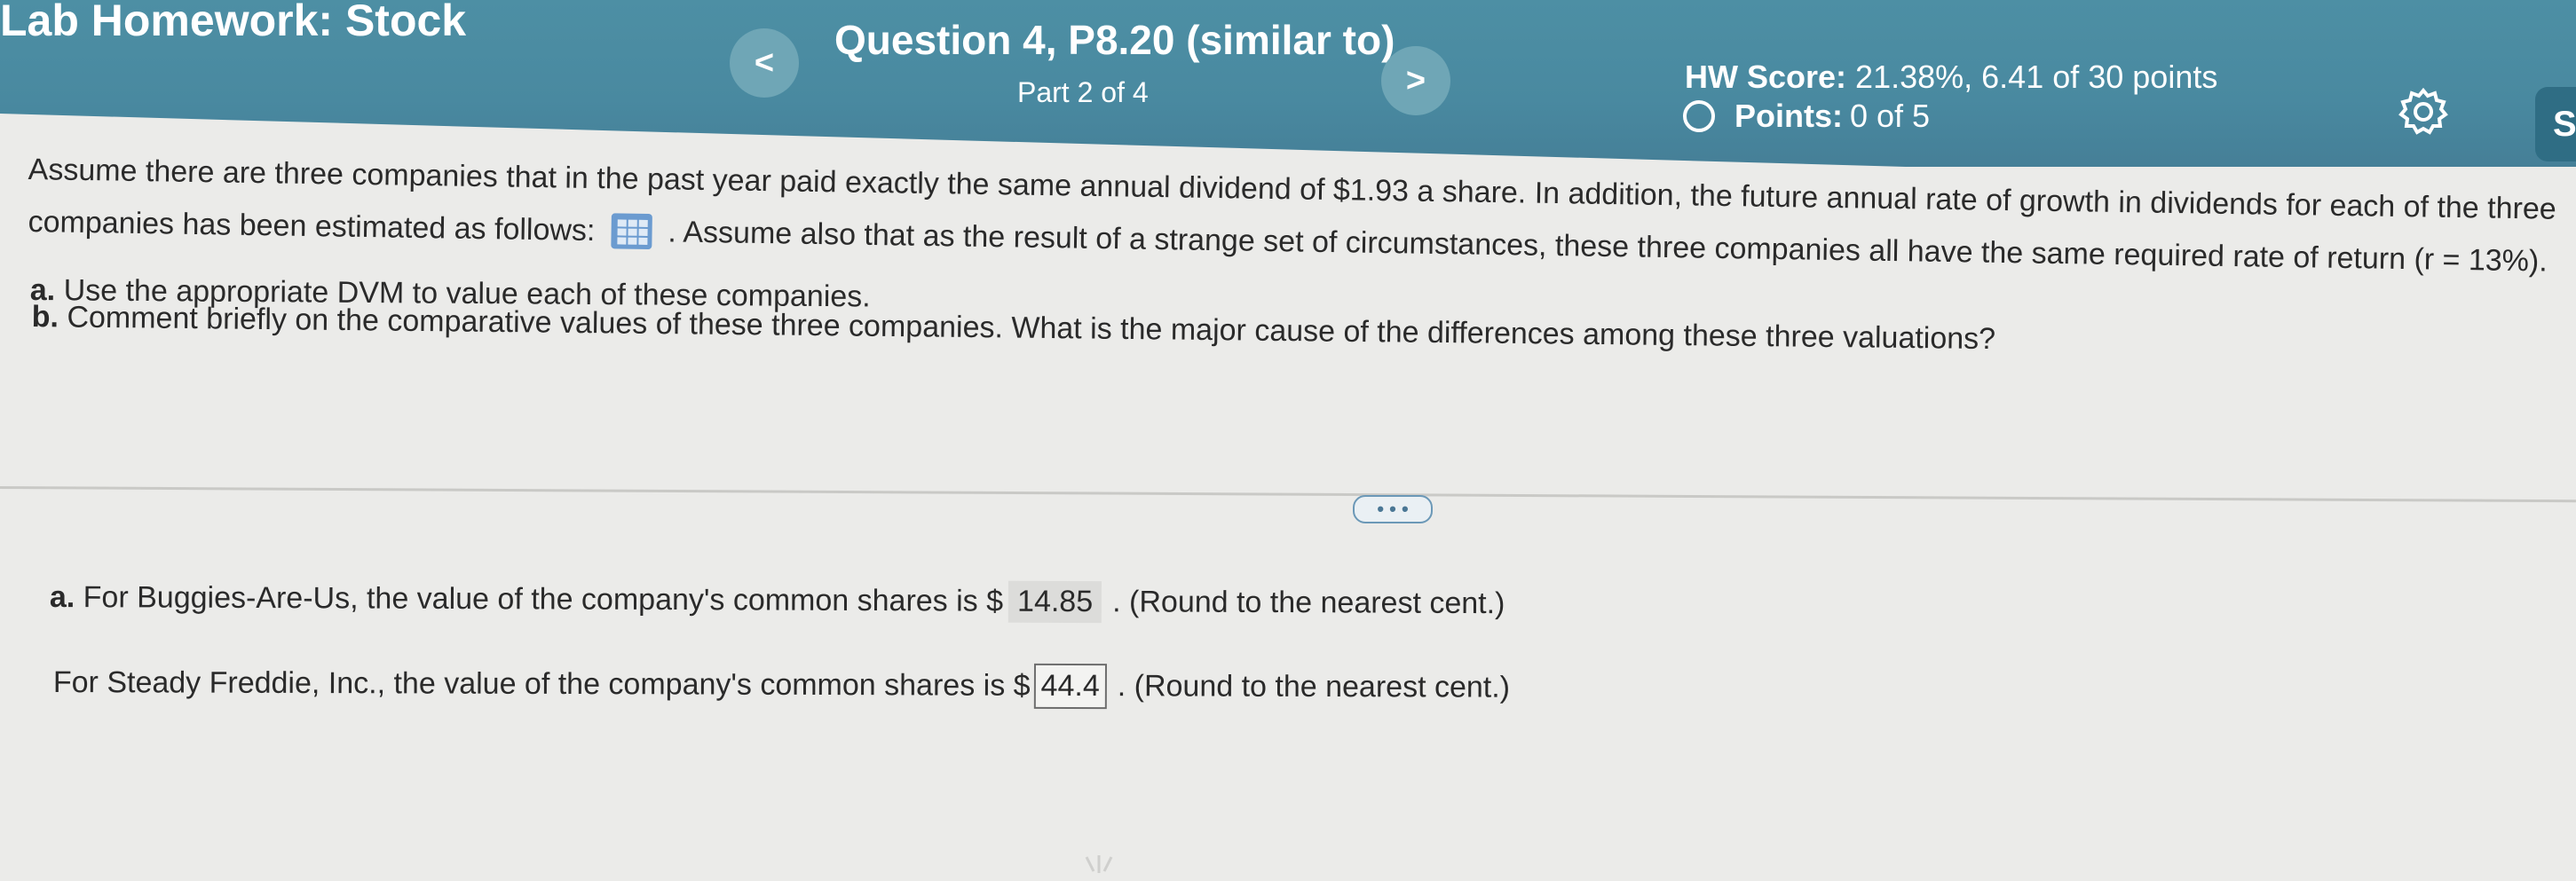 Image resolution: width=2576 pixels, height=881 pixels. I want to click on answer-a-label: a., so click(62, 597).